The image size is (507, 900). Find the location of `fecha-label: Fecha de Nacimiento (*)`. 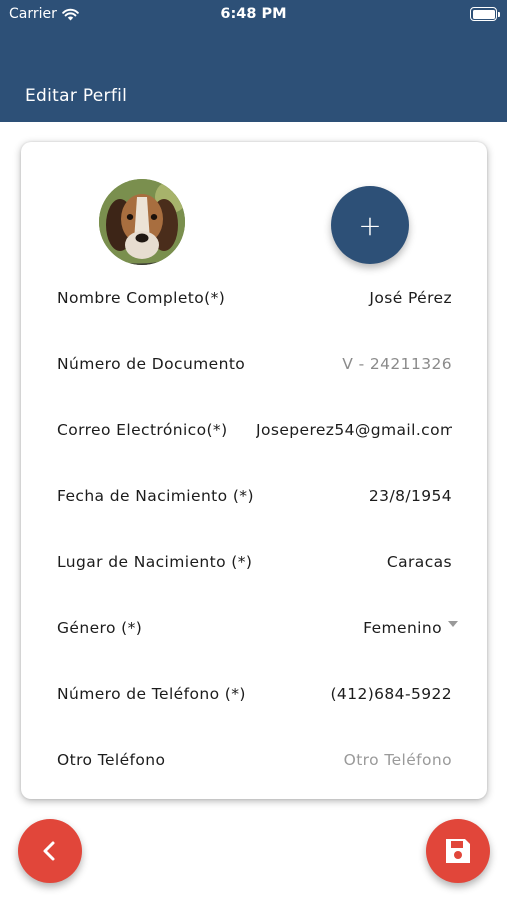

fecha-label: Fecha de Nacimiento (*) is located at coordinates (155, 496).